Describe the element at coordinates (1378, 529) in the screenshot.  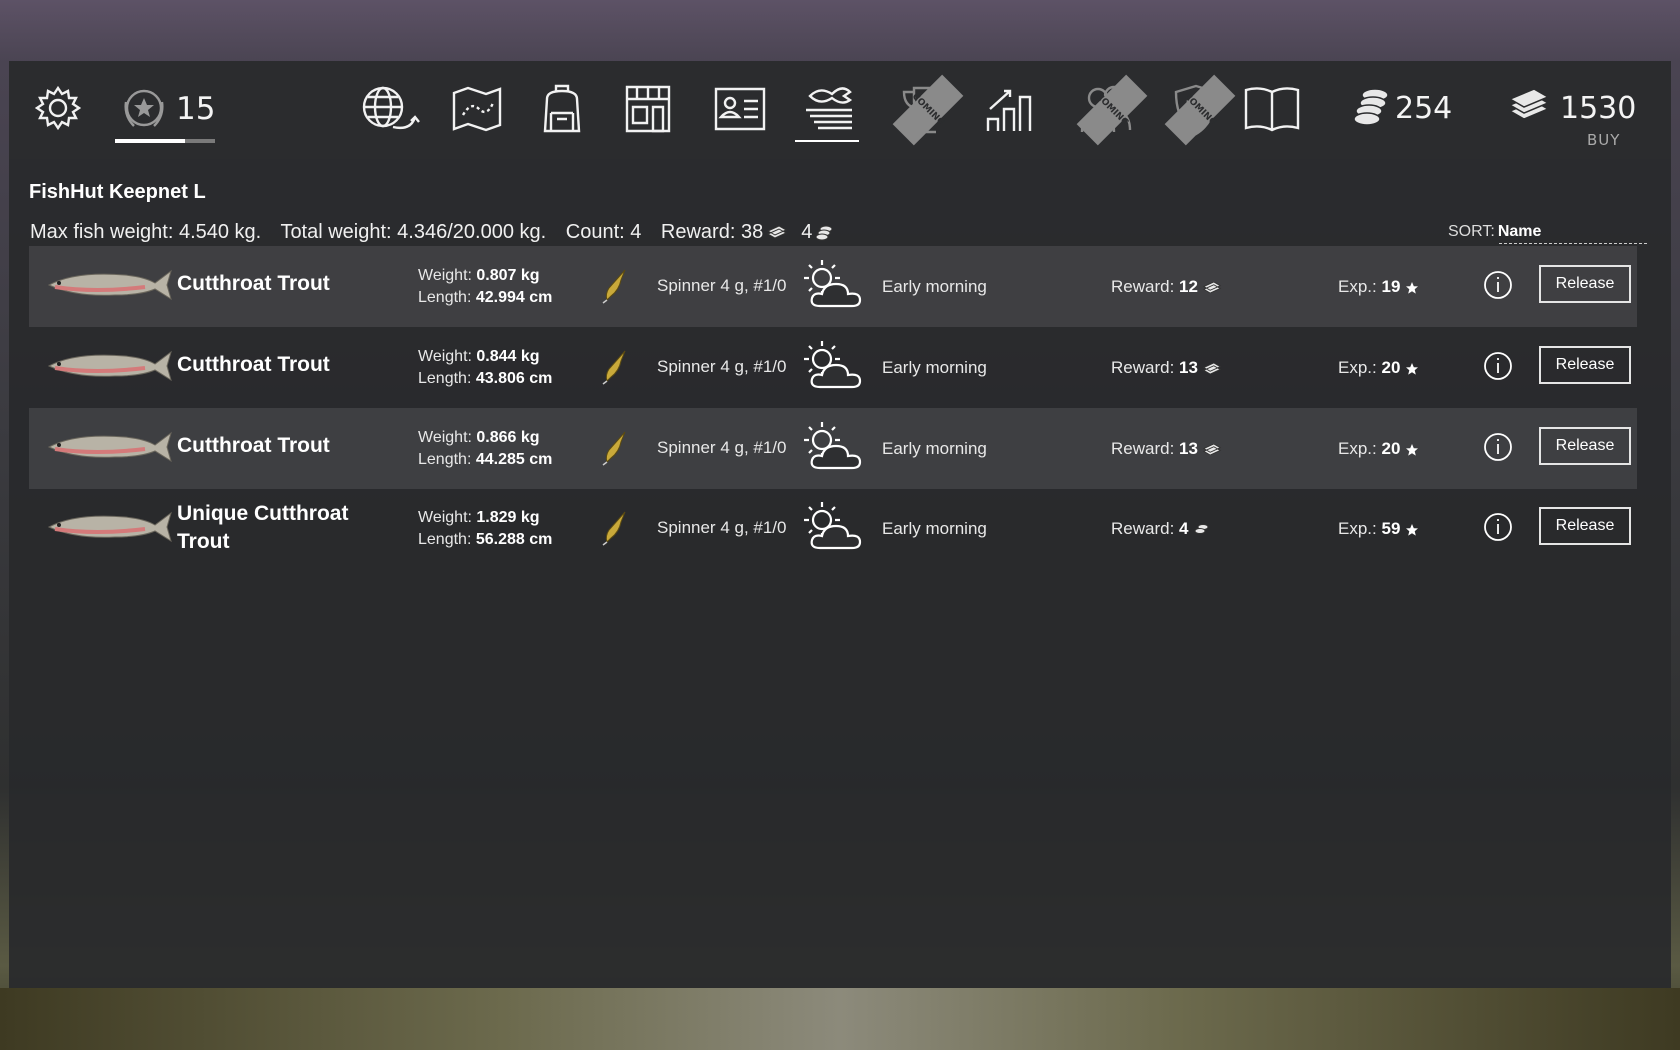
I see `fish-experience: Exp.: 59` at that location.